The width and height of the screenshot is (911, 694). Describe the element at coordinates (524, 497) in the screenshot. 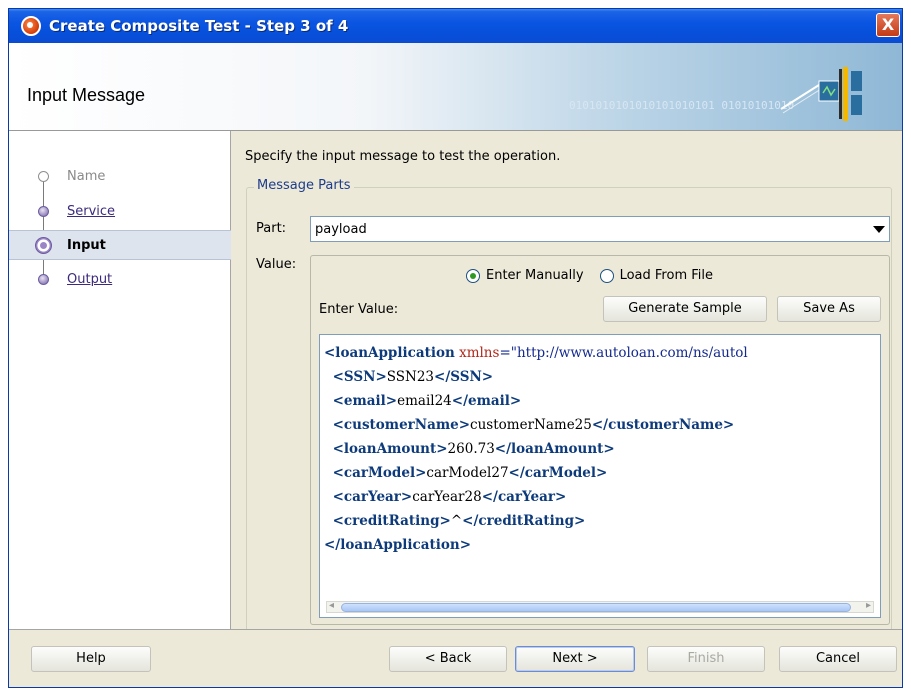

I see `xml-close-tag: </carYear>` at that location.